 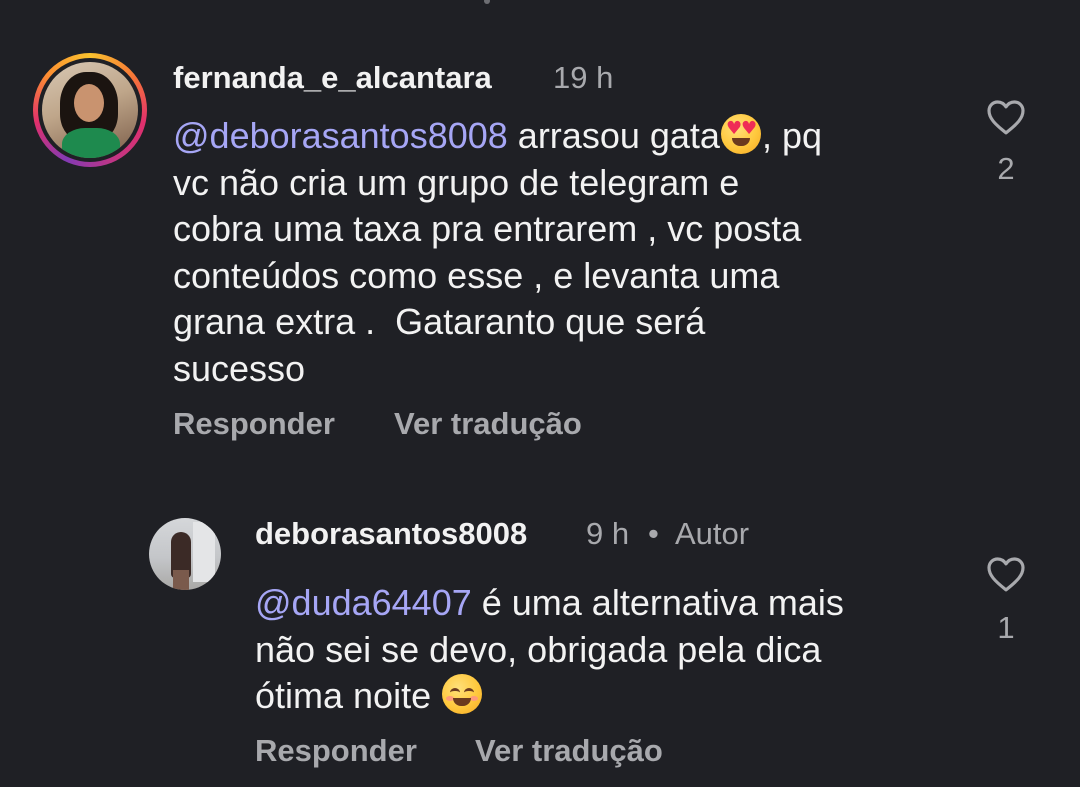 What do you see at coordinates (391, 534) in the screenshot?
I see `comment-username: deborasantos8008` at bounding box center [391, 534].